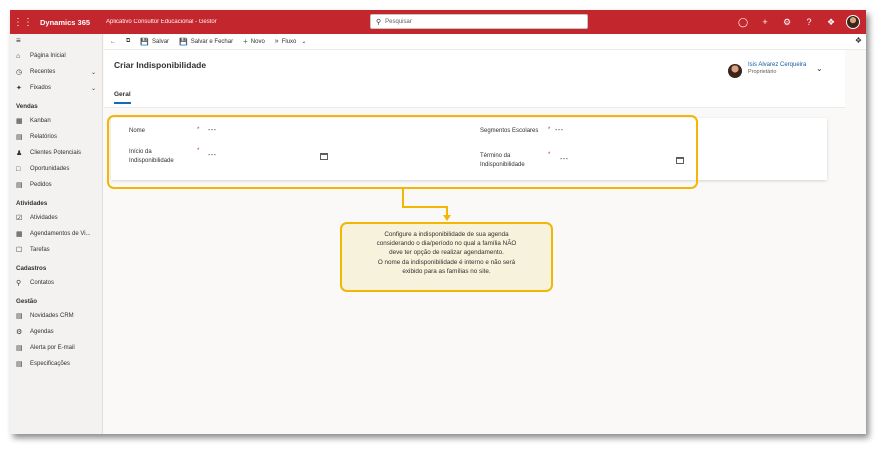  I want to click on flow-label: Fluxo, so click(289, 41).